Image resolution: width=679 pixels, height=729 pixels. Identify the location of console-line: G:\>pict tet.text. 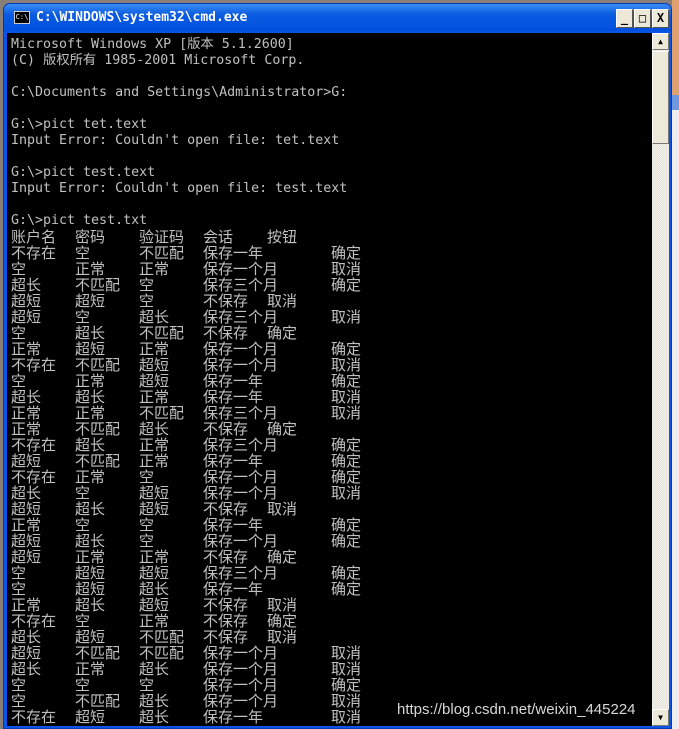
(79, 124).